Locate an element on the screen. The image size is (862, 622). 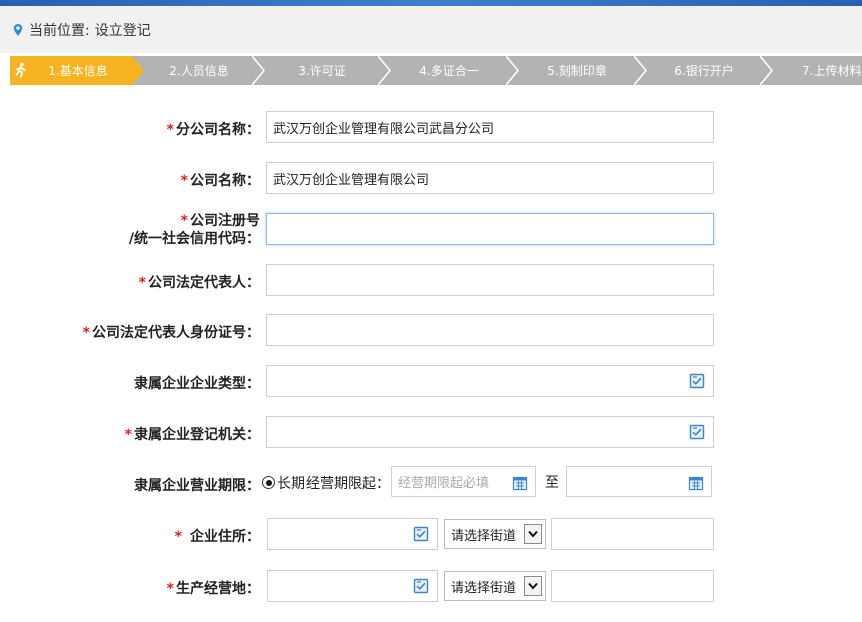
address-region-input is located at coordinates (352, 534).